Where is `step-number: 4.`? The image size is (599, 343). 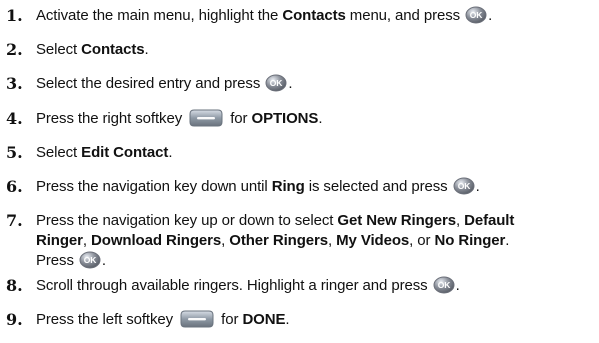 step-number: 4. is located at coordinates (14, 118).